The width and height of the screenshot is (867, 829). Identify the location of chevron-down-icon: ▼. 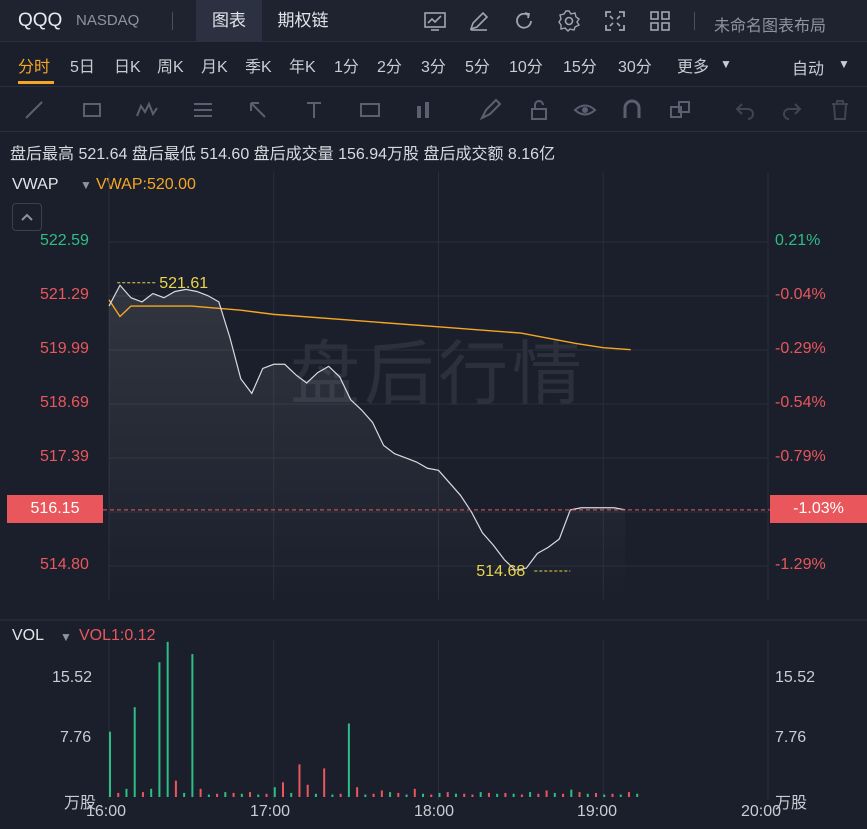
(66, 637).